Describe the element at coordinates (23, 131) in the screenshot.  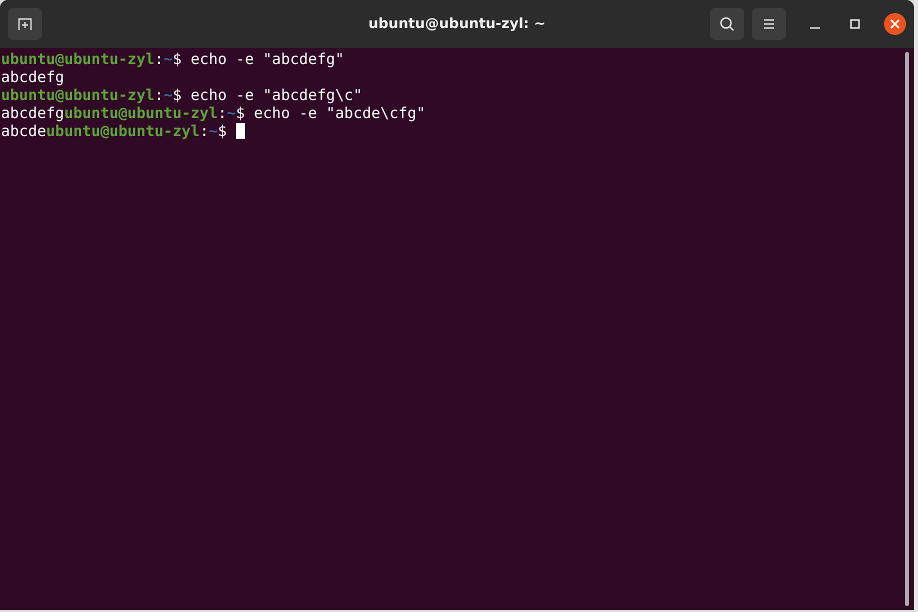
I see `terminal-text: abcde` at that location.